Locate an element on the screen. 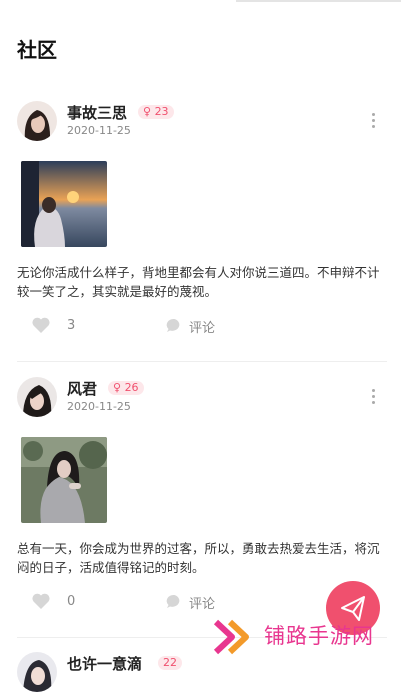 The height and width of the screenshot is (692, 401). top-divider is located at coordinates (318, 1).